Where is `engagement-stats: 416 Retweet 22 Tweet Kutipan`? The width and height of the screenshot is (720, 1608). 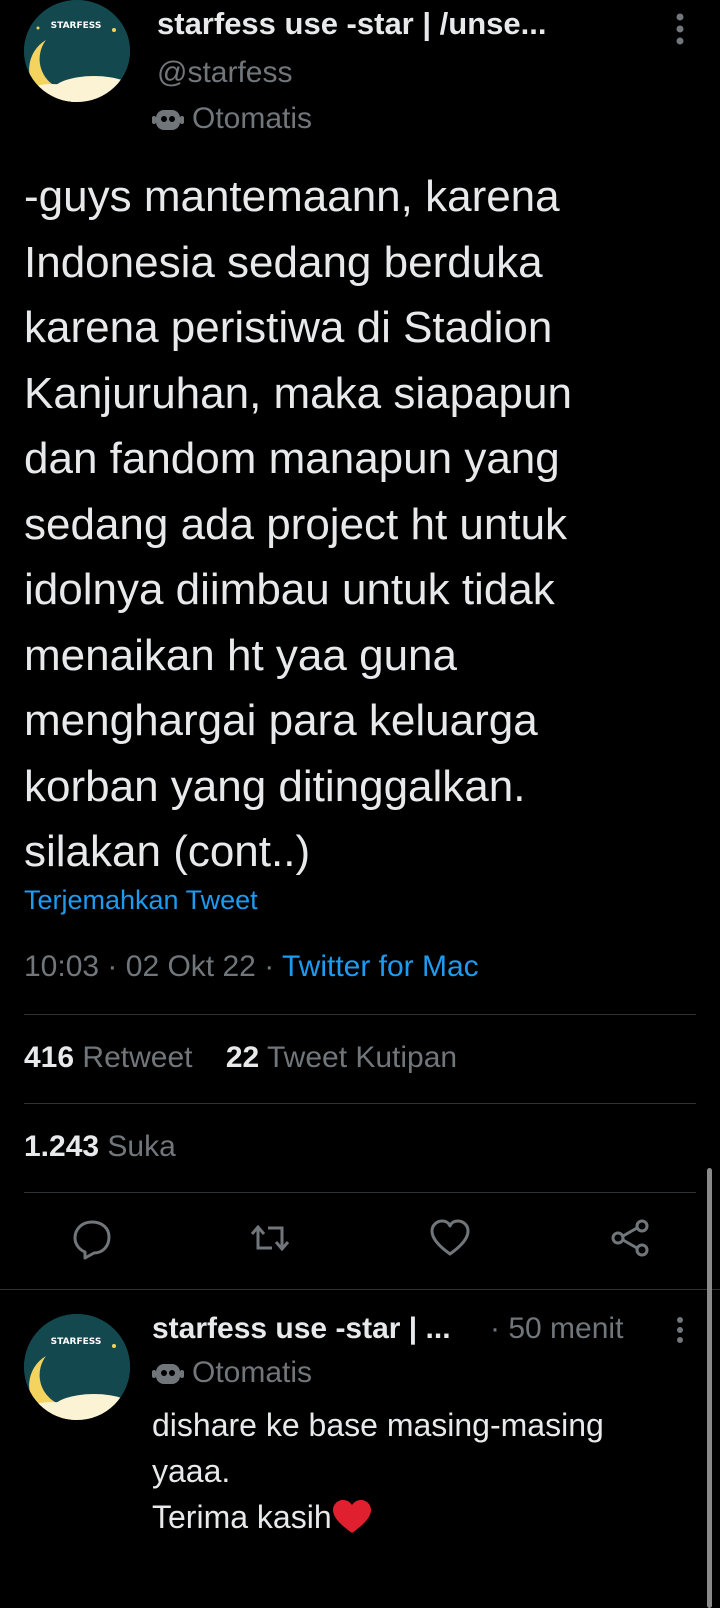 engagement-stats: 416 Retweet 22 Tweet Kutipan is located at coordinates (240, 1058).